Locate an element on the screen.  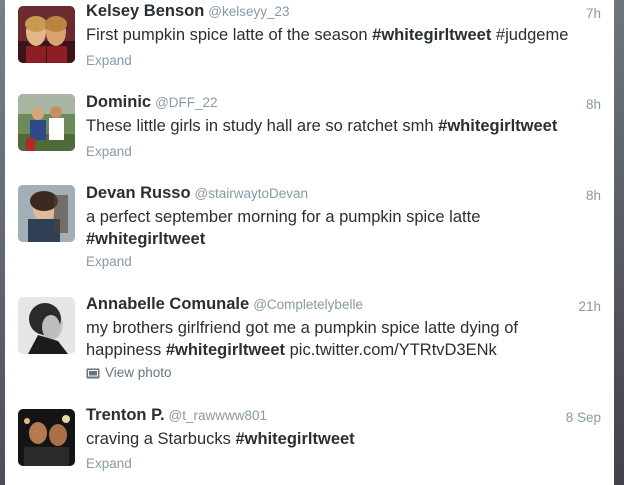
tweet-timestamp: 8 Sep is located at coordinates (583, 417).